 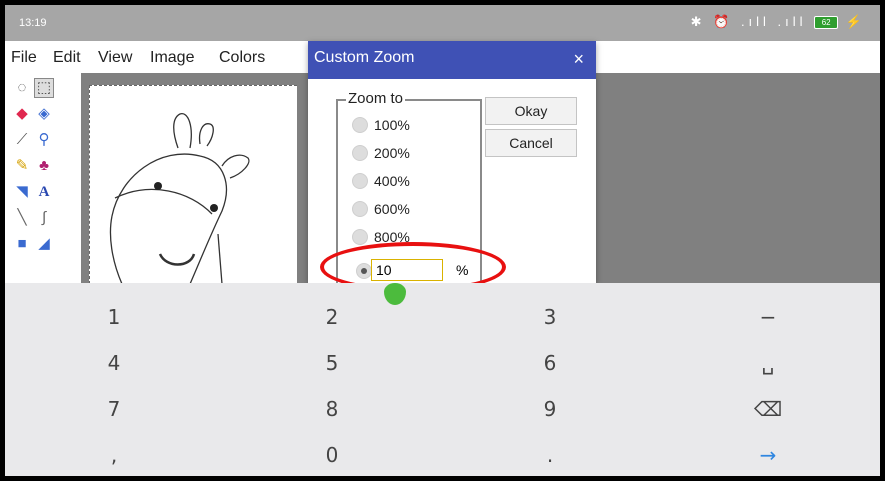 I want to click on giraffe-drawing, so click(x=179, y=199).